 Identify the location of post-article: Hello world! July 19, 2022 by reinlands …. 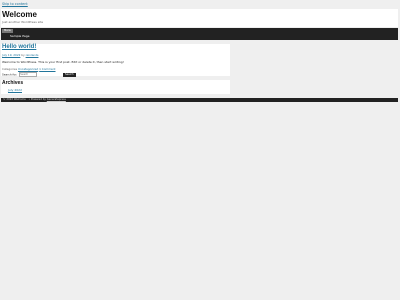
(115, 60).